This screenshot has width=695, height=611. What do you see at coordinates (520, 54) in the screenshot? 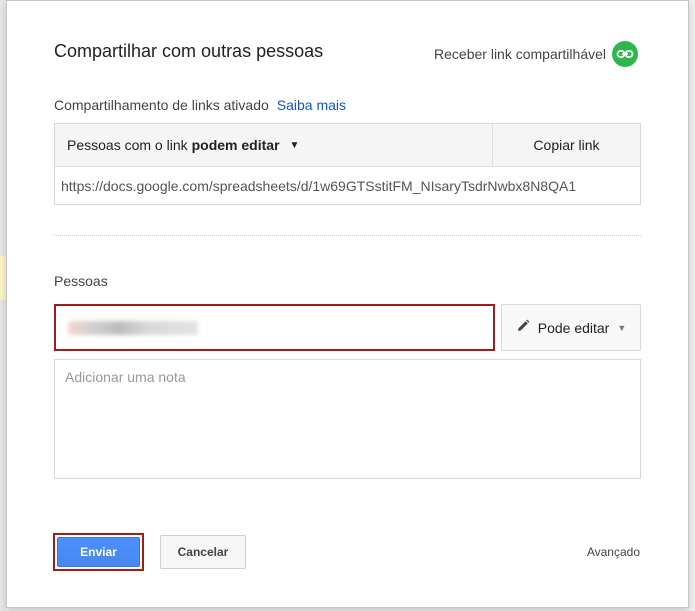
I see `get-link-label: Receber link compartilhável` at bounding box center [520, 54].